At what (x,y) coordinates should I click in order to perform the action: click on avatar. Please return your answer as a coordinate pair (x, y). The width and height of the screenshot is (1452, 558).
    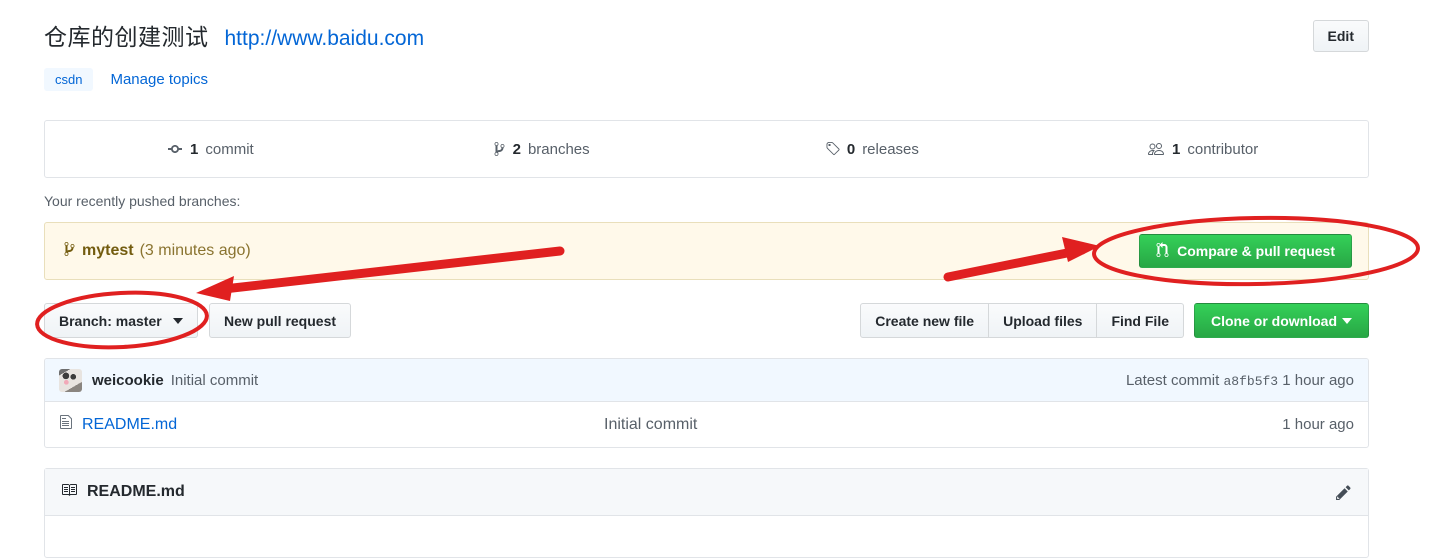
    Looking at the image, I should click on (70, 380).